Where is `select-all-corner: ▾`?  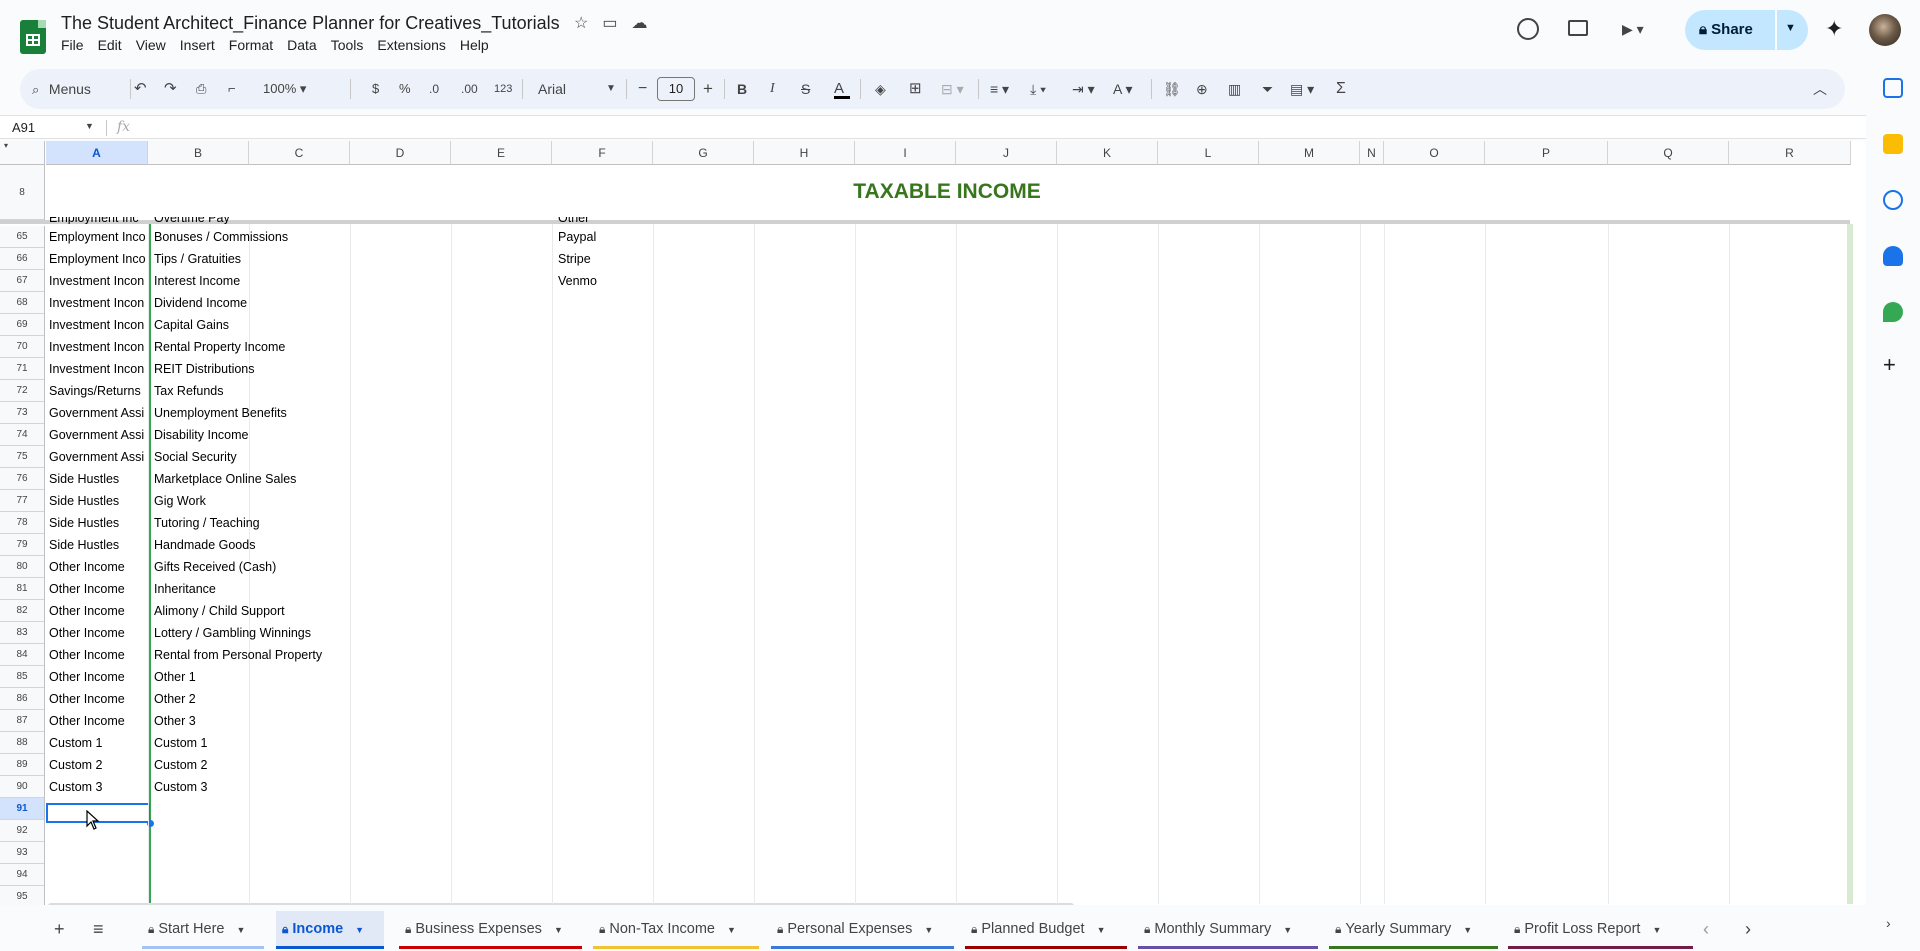
select-all-corner: ▾ is located at coordinates (22, 153).